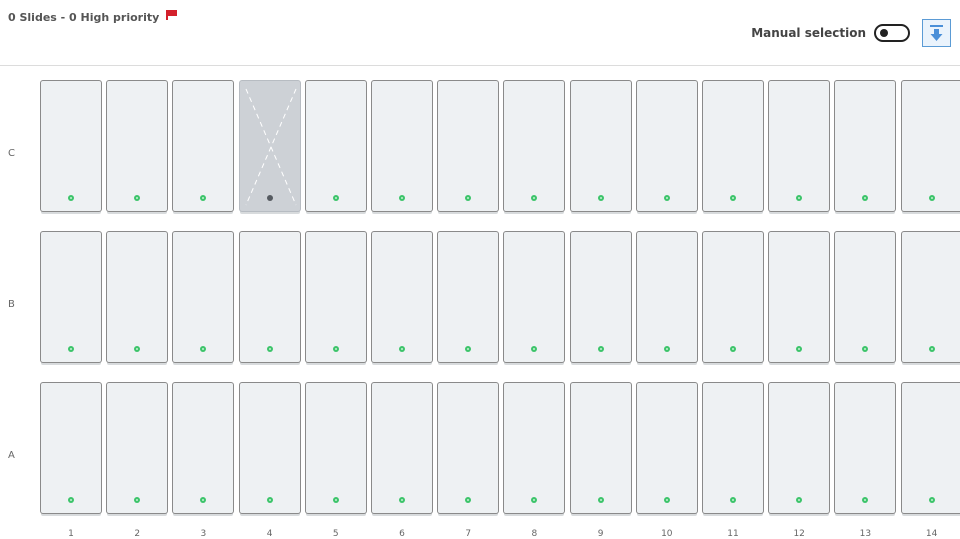 The image size is (960, 539). I want to click on header-divider, so click(480, 65).